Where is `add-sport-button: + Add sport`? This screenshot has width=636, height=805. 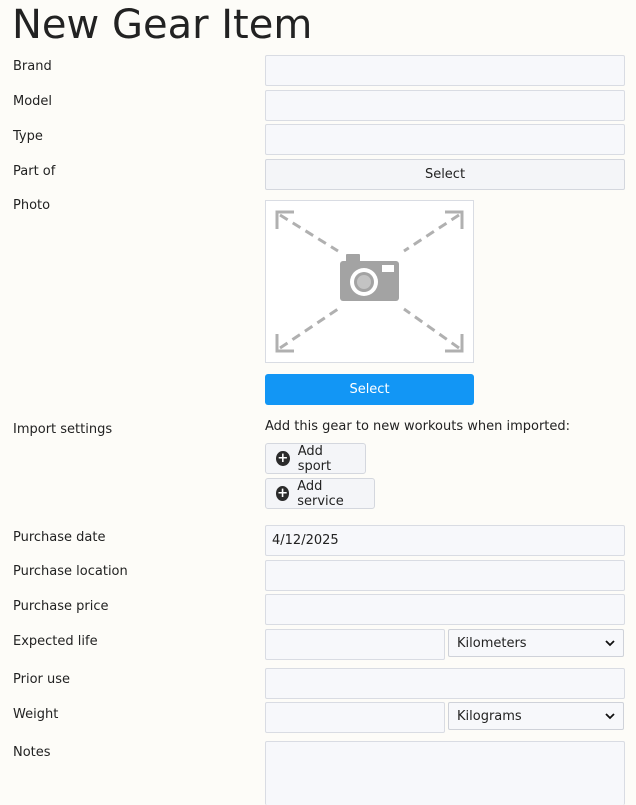
add-sport-button: + Add sport is located at coordinates (315, 458).